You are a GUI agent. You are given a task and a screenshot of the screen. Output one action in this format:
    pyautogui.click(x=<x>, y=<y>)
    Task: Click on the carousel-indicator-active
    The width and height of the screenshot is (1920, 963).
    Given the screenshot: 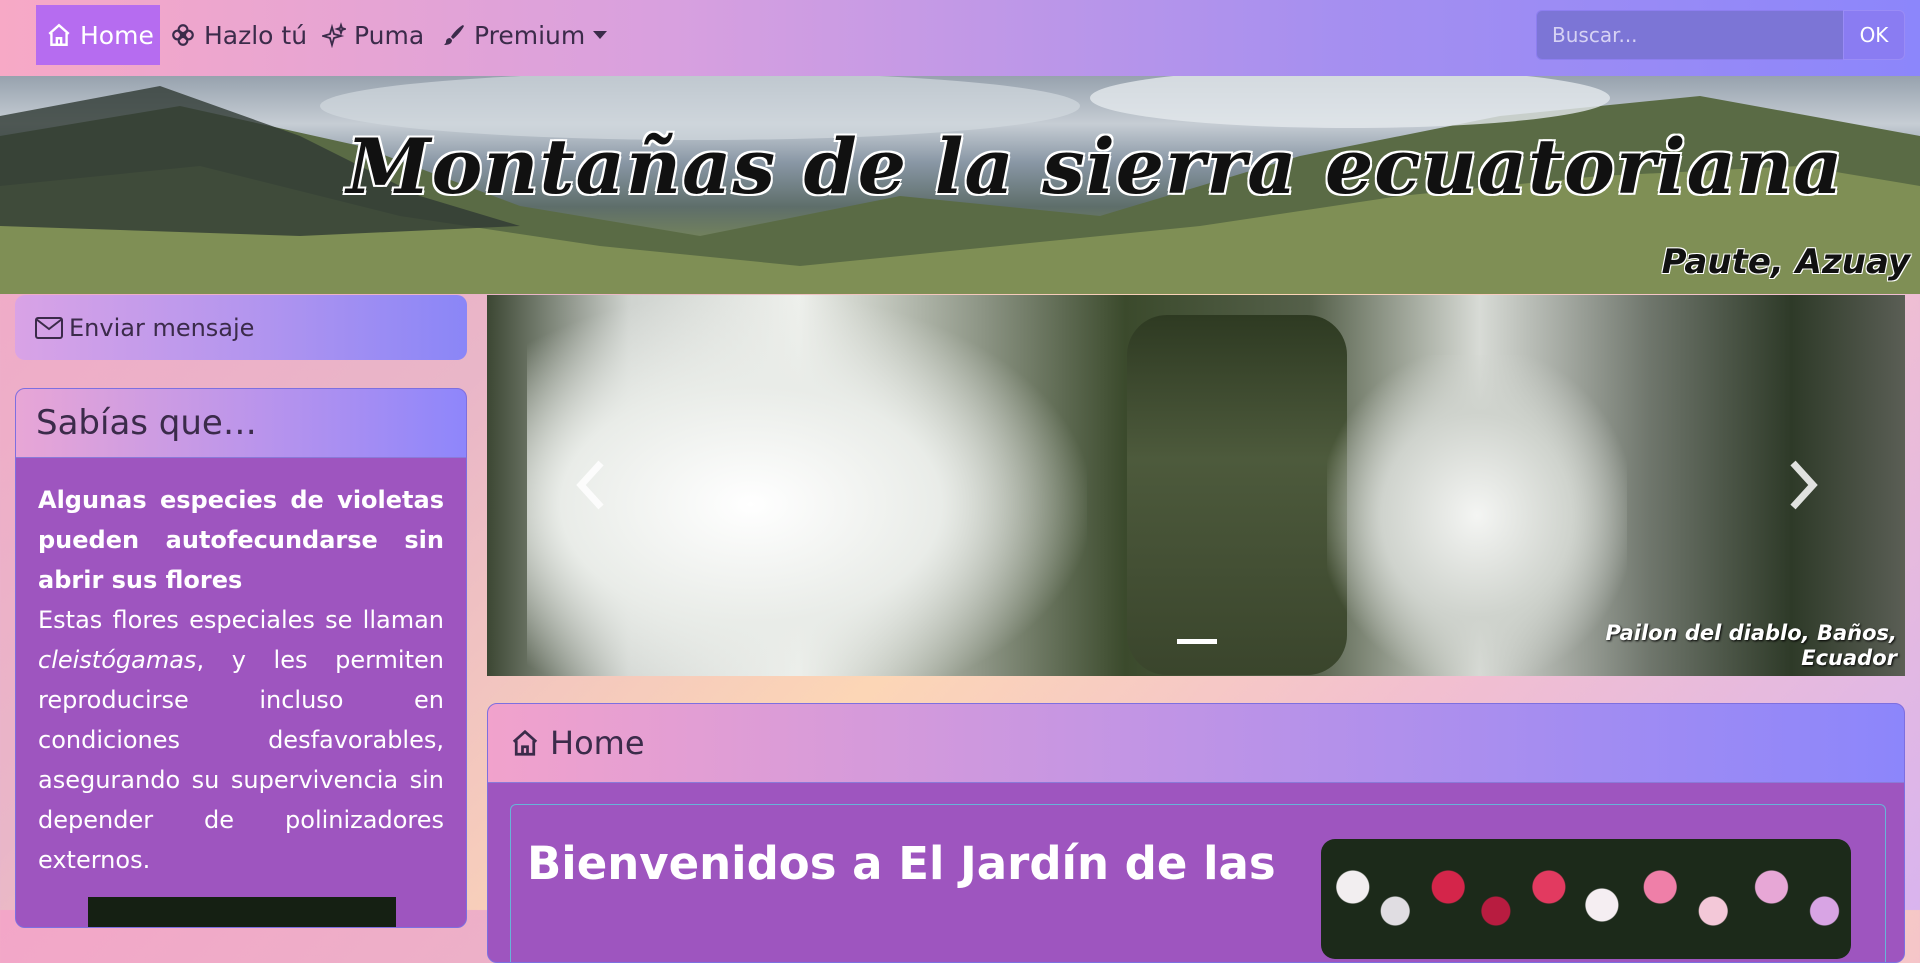 What is the action you would take?
    pyautogui.click(x=1197, y=641)
    